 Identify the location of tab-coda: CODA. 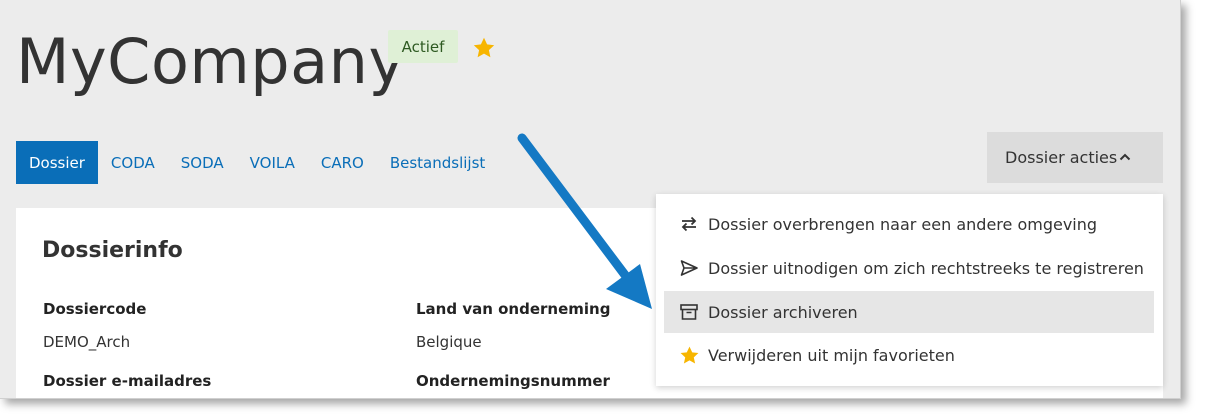
(133, 162).